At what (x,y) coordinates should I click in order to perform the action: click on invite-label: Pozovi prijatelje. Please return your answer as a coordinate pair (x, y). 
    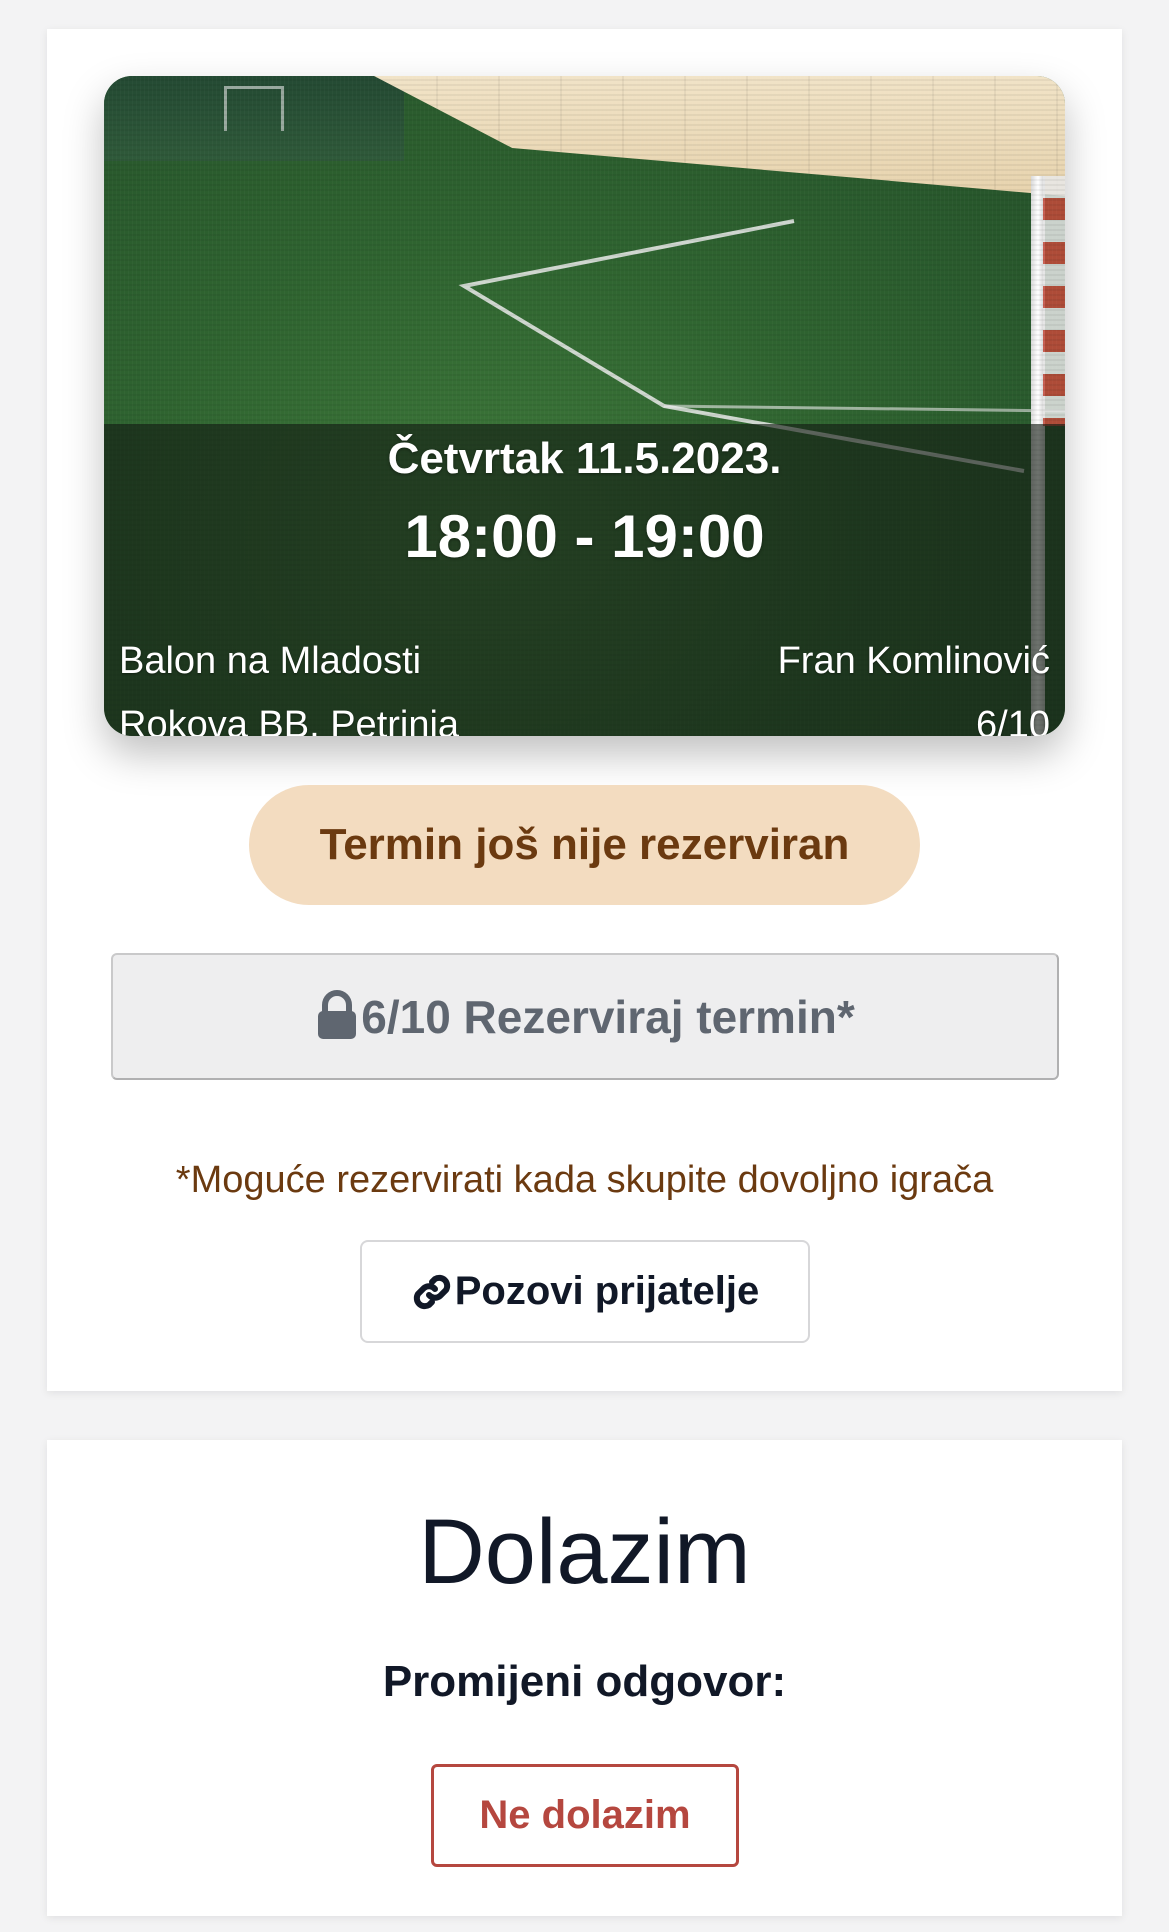
    Looking at the image, I should click on (607, 1291).